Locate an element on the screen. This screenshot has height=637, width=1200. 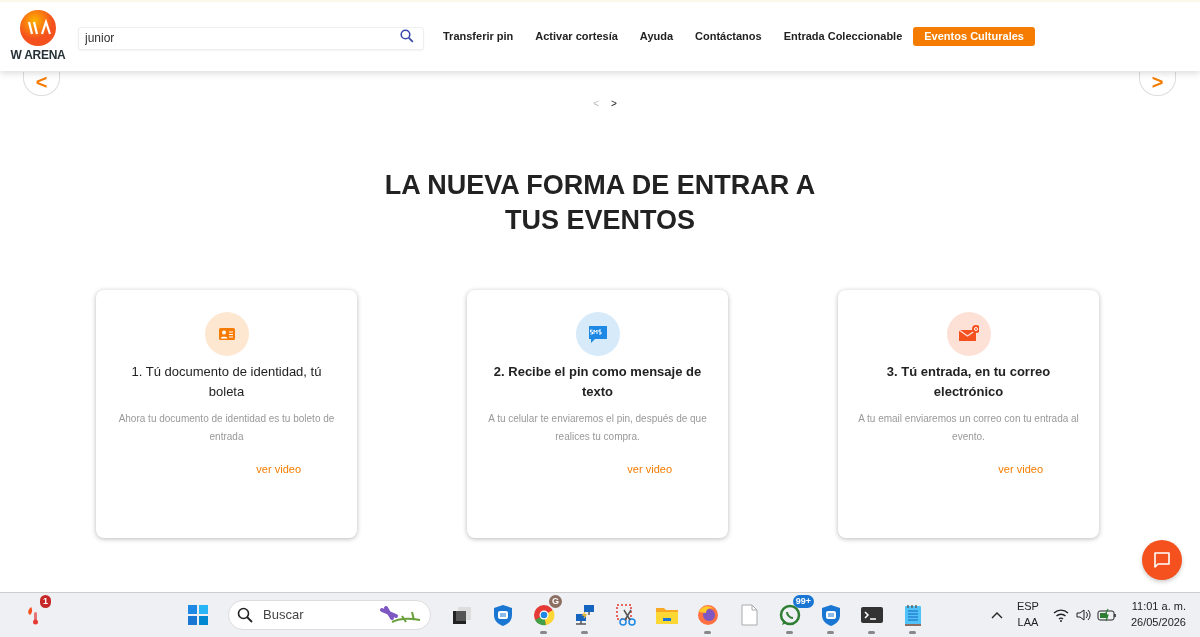
notification-badge: 1 is located at coordinates (45, 601).